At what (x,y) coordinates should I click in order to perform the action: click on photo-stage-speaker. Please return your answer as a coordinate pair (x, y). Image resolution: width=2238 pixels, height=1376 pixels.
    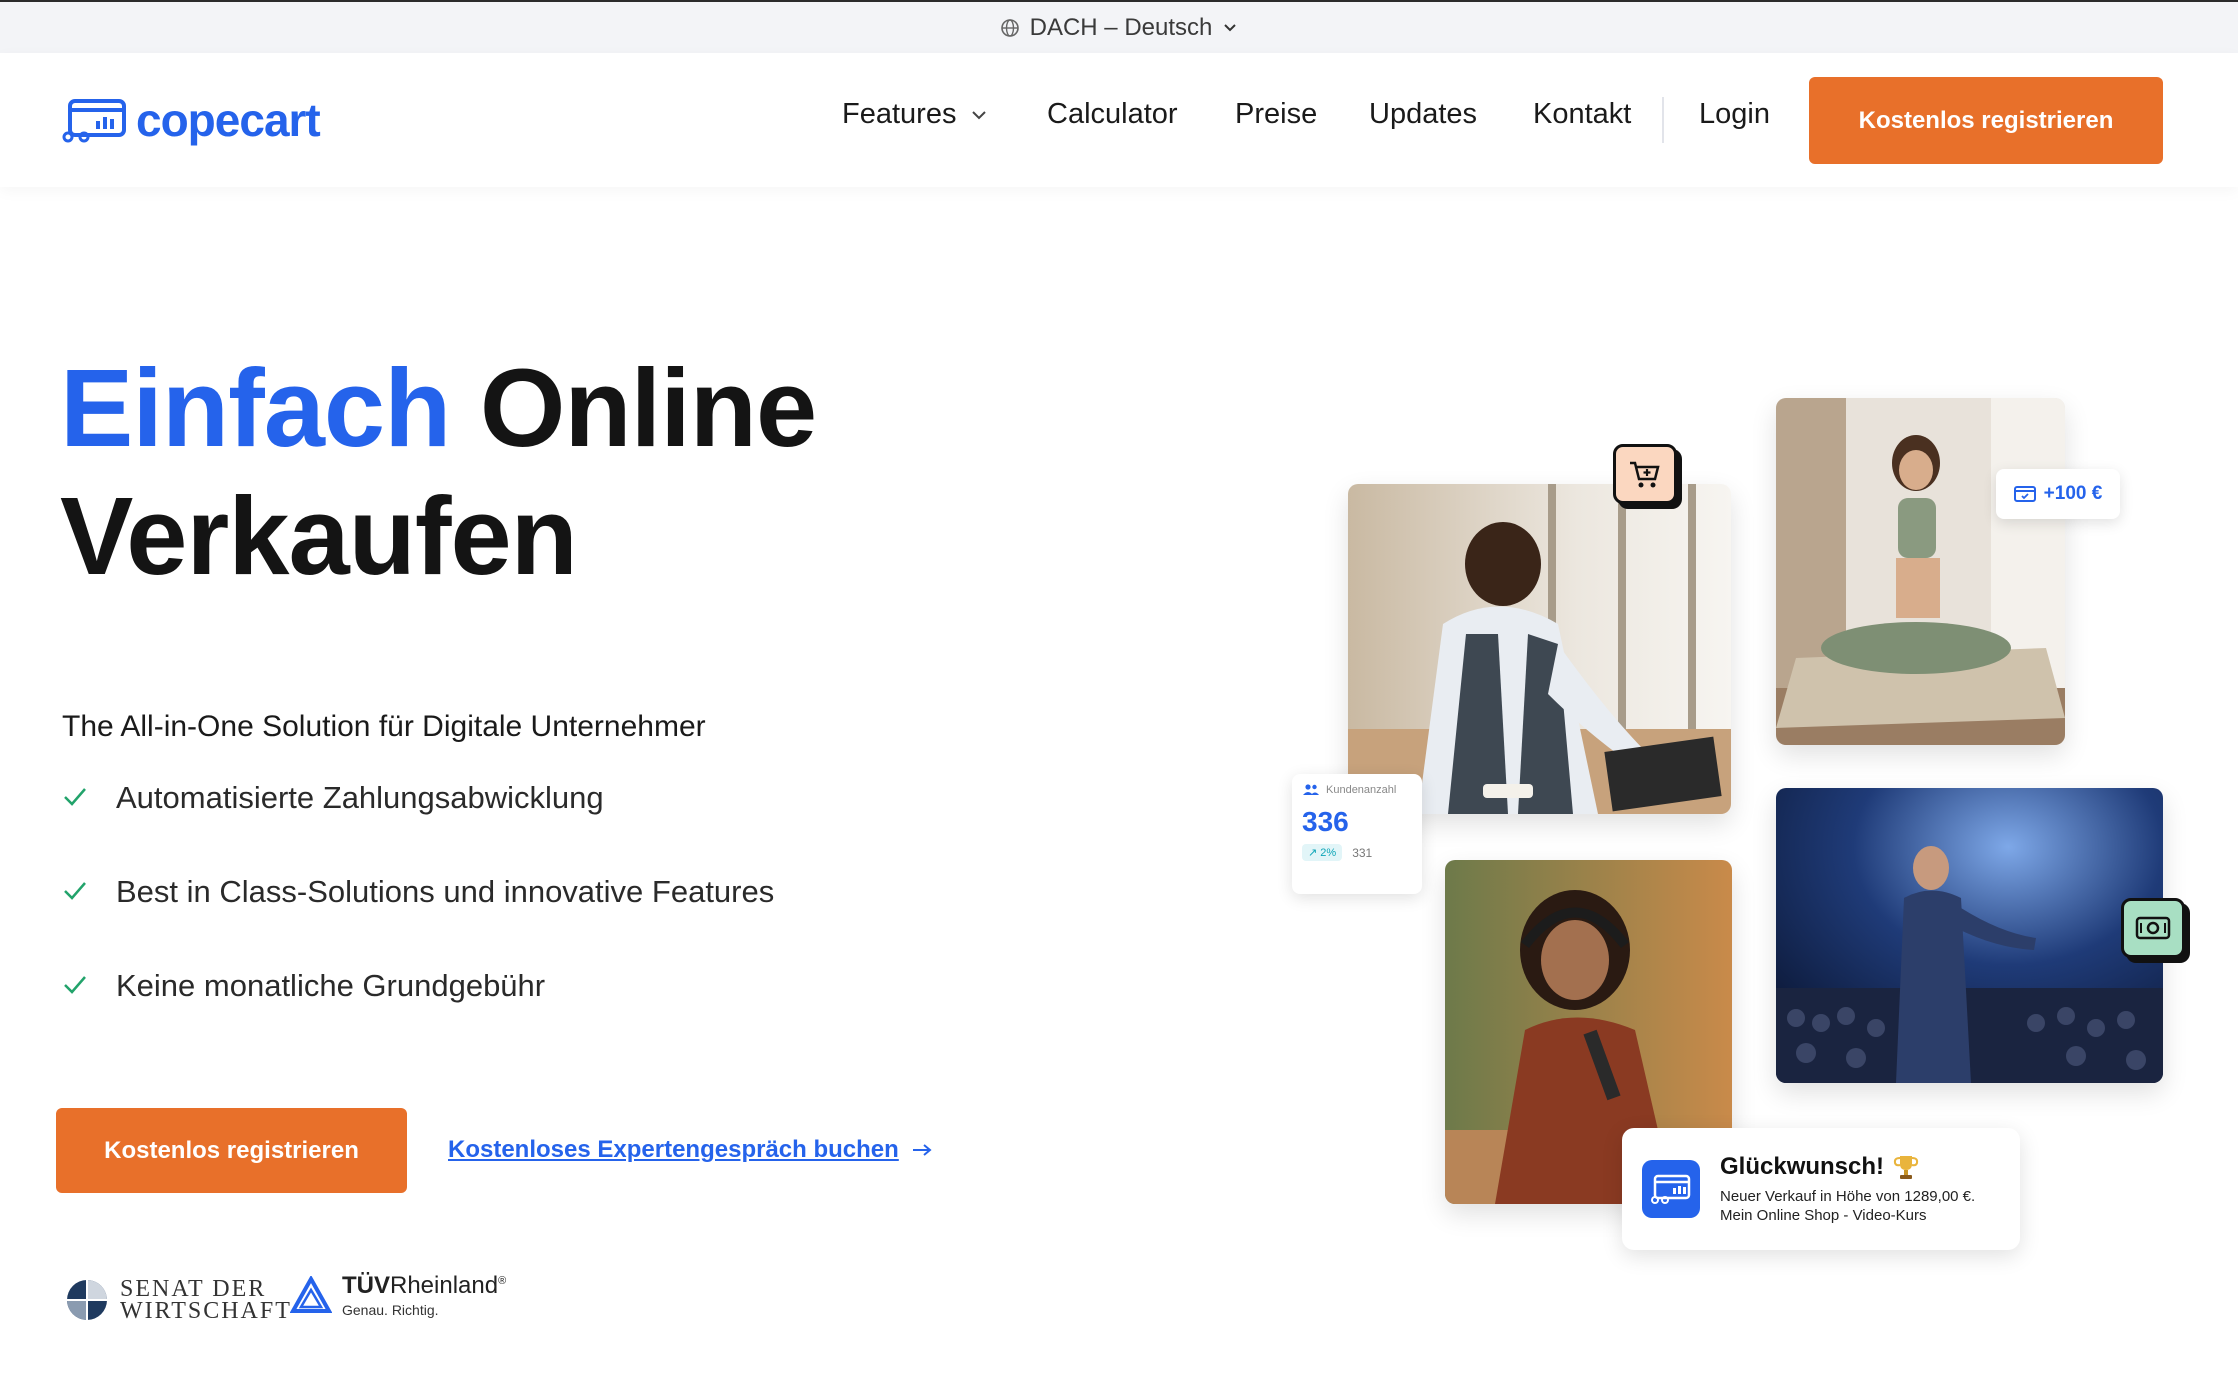
    Looking at the image, I should click on (1969, 935).